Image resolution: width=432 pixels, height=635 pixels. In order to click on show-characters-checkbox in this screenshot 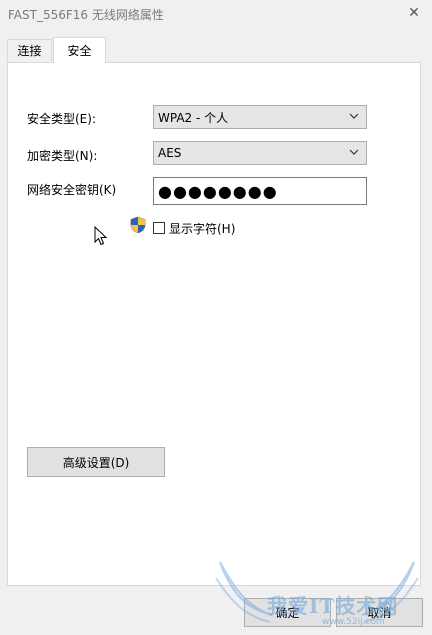, I will do `click(159, 228)`.